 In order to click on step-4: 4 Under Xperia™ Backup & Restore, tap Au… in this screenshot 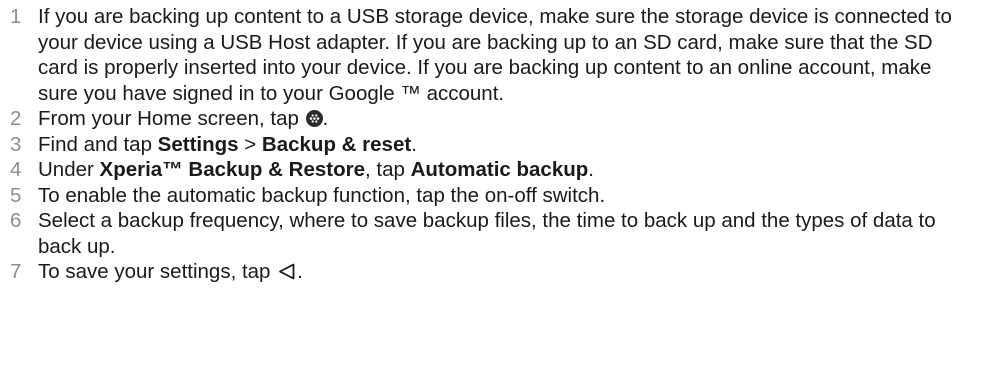, I will do `click(497, 170)`.